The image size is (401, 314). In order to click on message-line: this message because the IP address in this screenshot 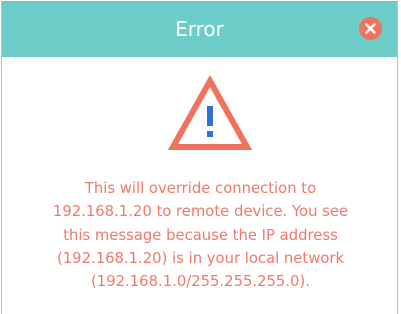, I will do `click(200, 235)`.